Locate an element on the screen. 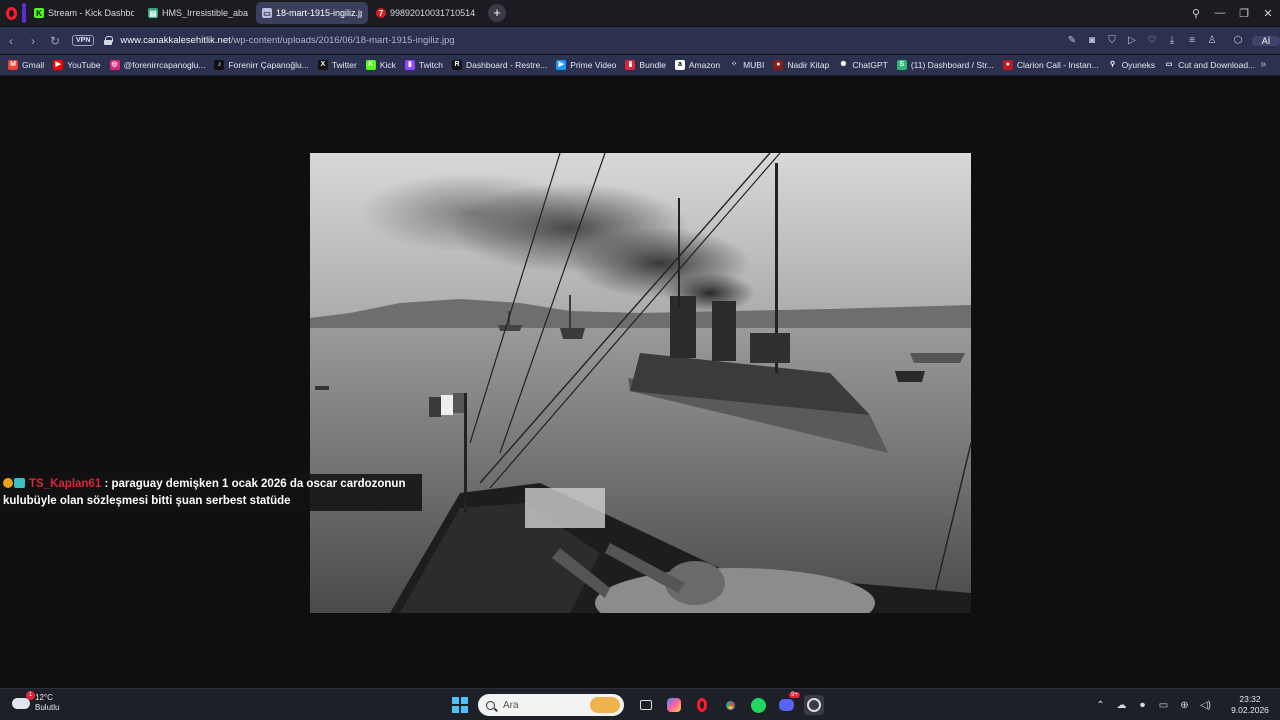  bookmark-item: ▮ Twitch is located at coordinates (423, 65).